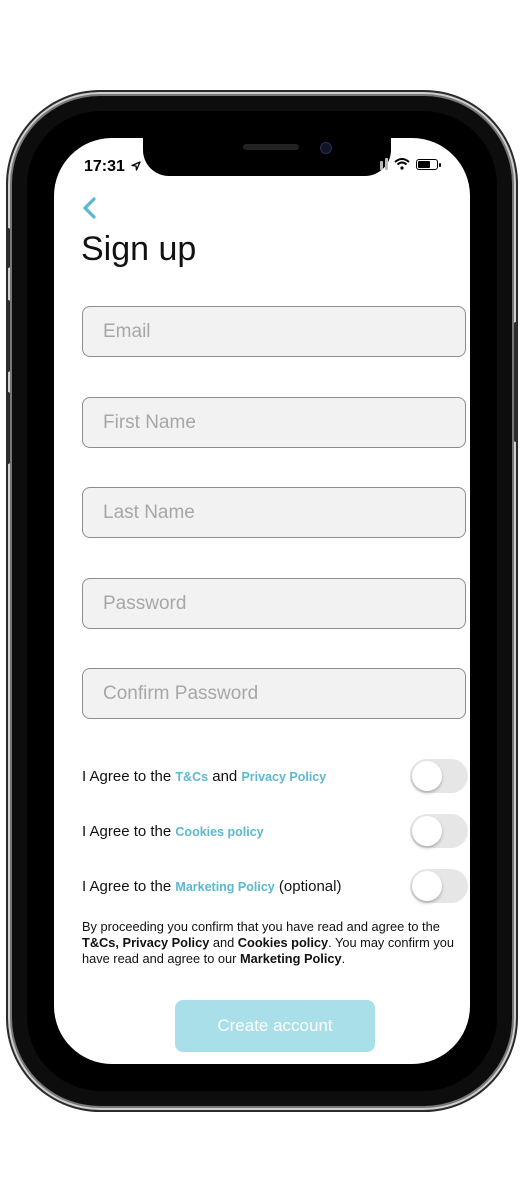  Describe the element at coordinates (223, 942) in the screenshot. I see `disclaimer-text-2: and` at that location.